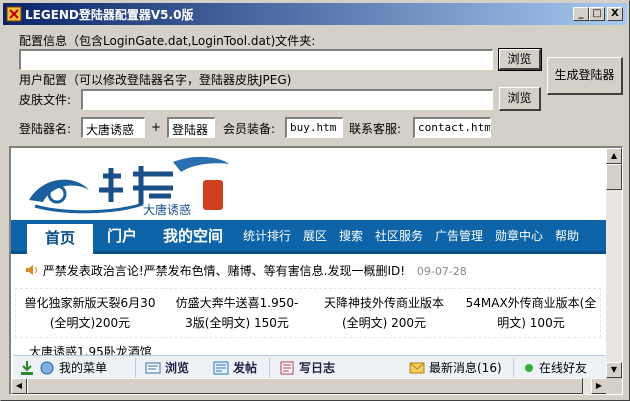 The image size is (630, 401). What do you see at coordinates (351, 236) in the screenshot?
I see `nav-search: 搜索` at bounding box center [351, 236].